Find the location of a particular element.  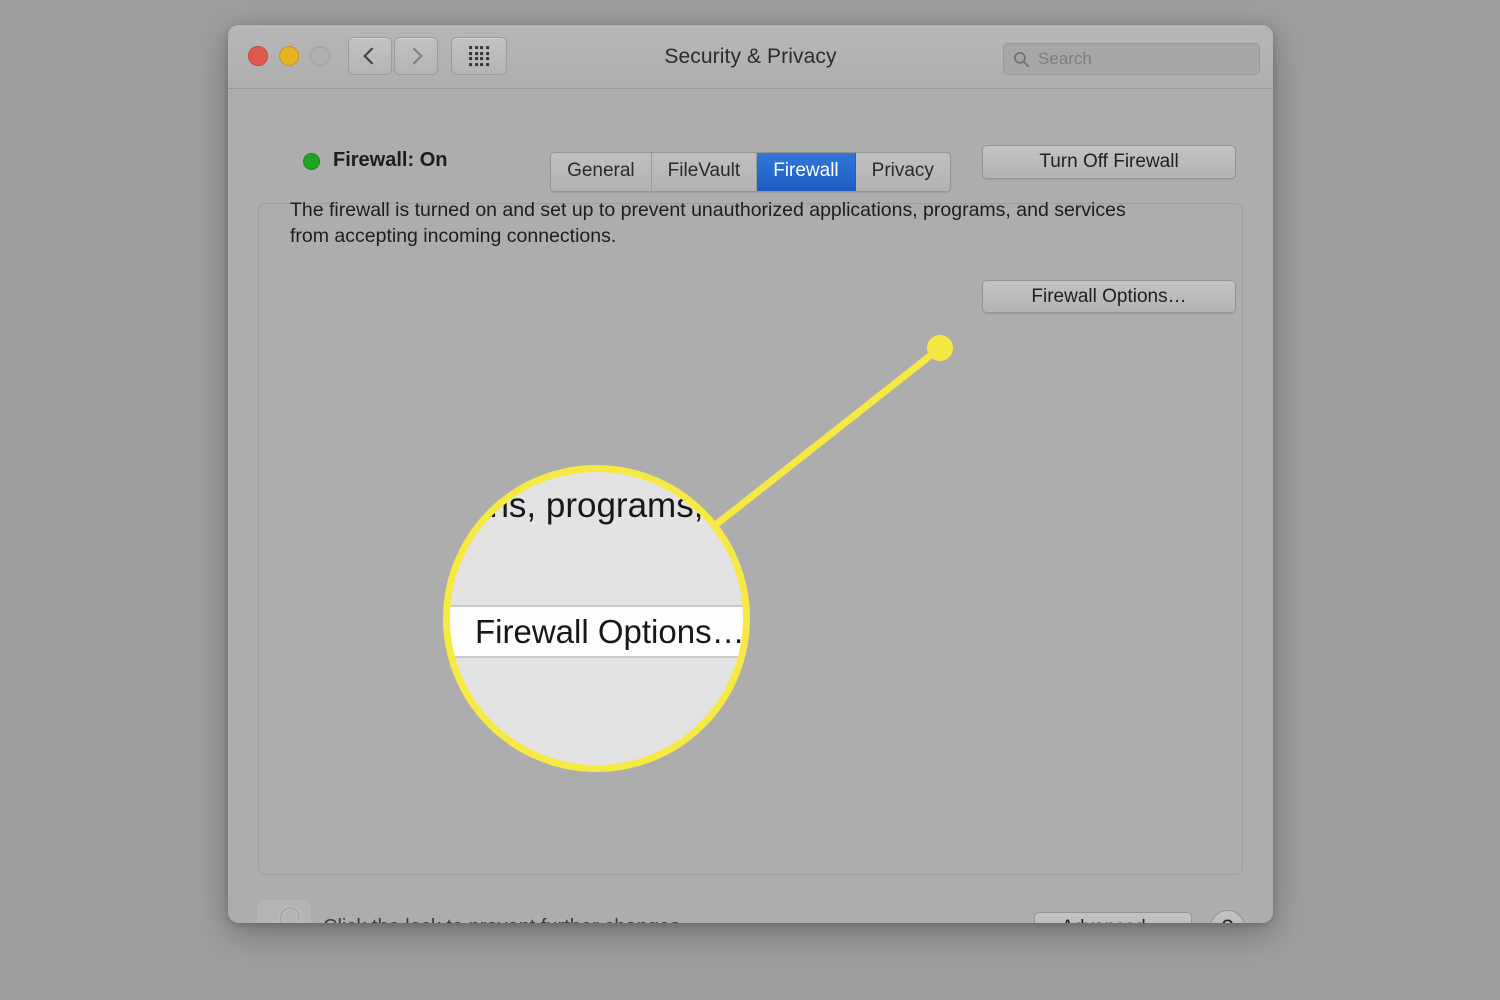

tab-bar: General FileVault Firewall Privacy is located at coordinates (750, 172).